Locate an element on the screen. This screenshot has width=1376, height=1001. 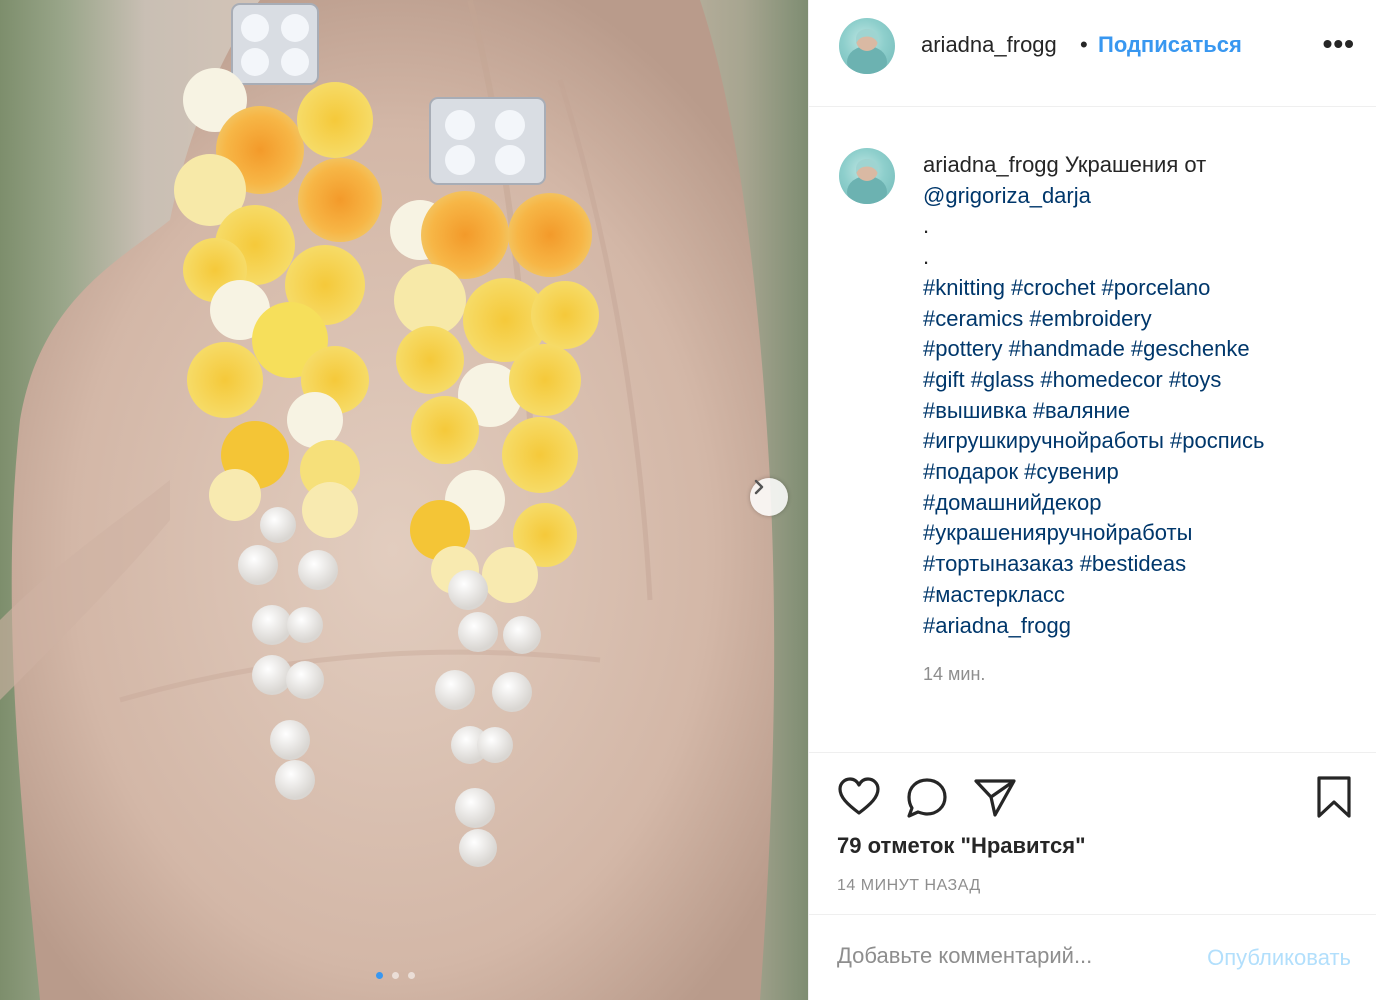
comment-icon is located at coordinates (927, 798).